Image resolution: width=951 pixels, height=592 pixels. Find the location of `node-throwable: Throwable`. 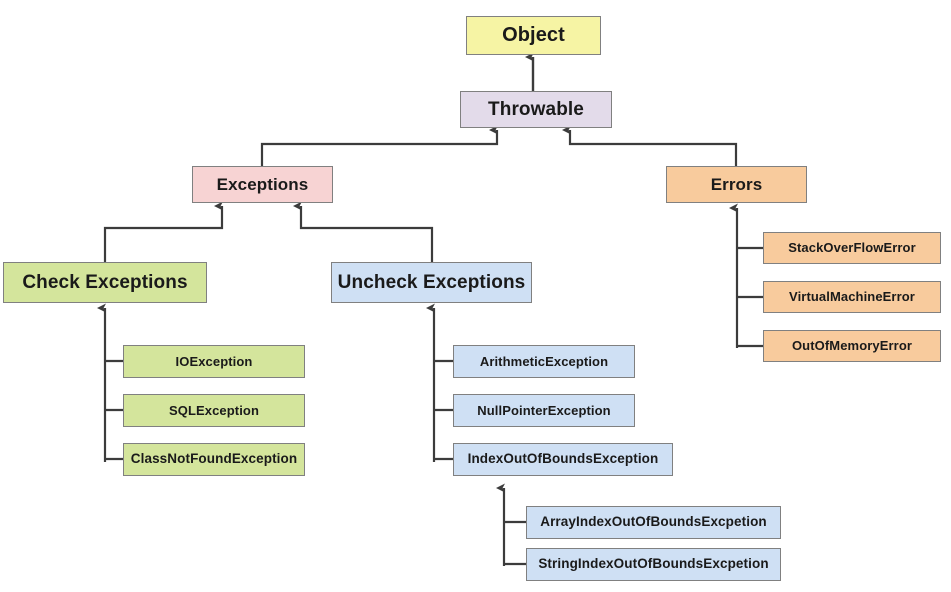

node-throwable: Throwable is located at coordinates (536, 109).